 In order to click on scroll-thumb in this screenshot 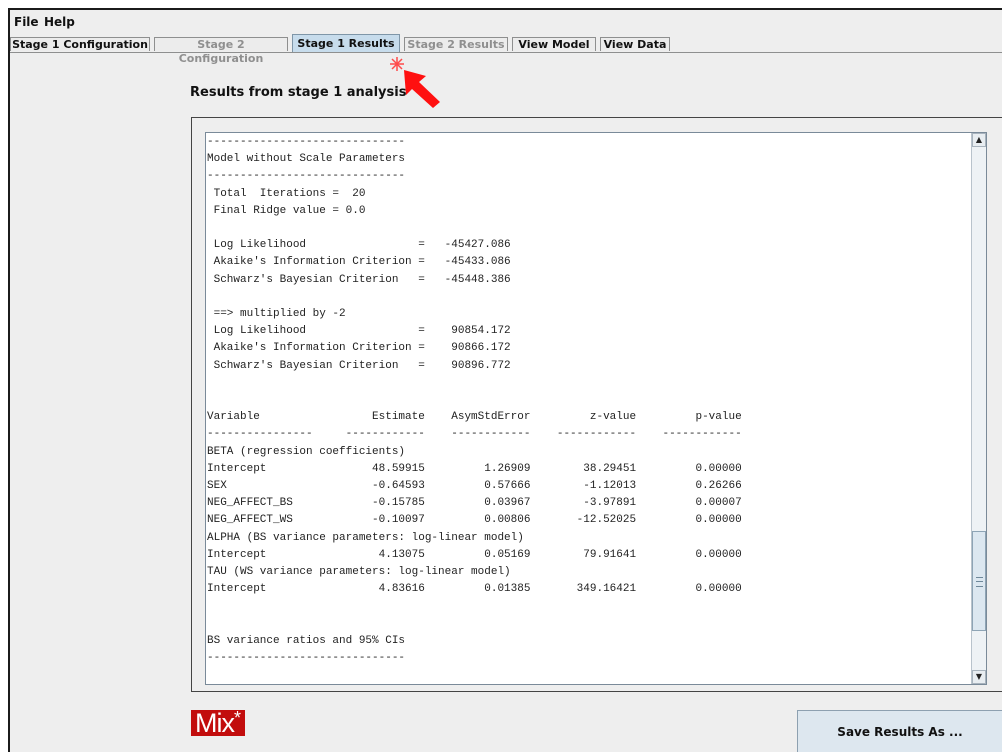, I will do `click(979, 581)`.